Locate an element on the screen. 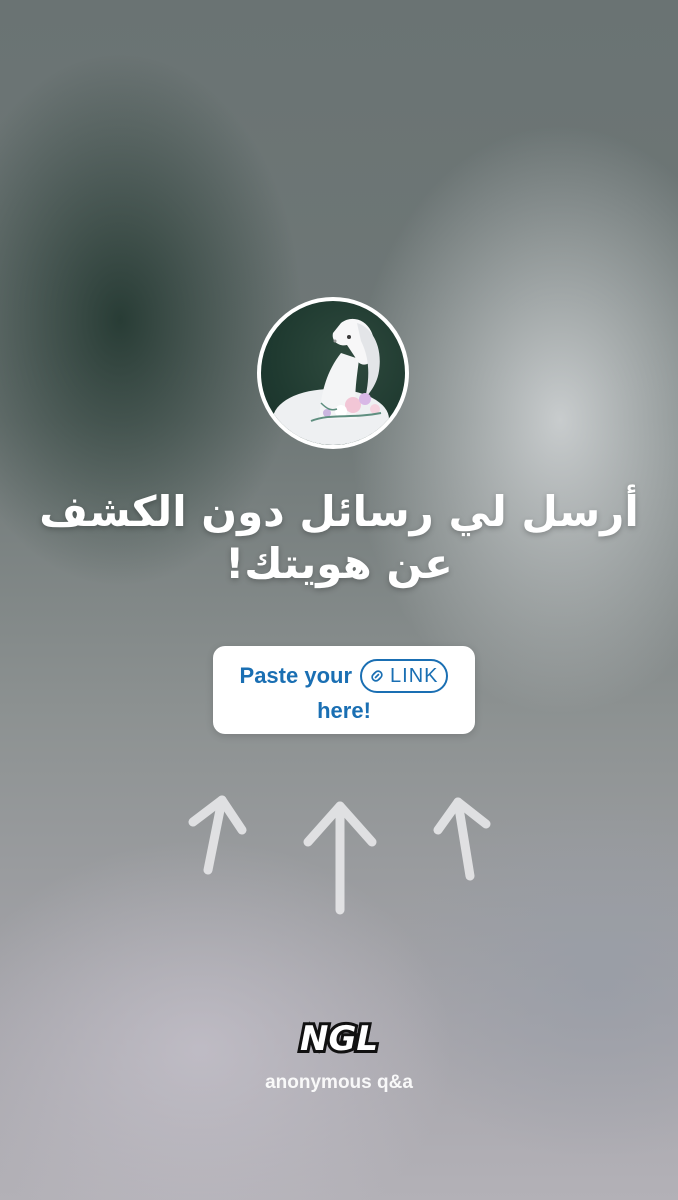 This screenshot has width=678, height=1200. svg-text: NGL is located at coordinates (339, 1039).